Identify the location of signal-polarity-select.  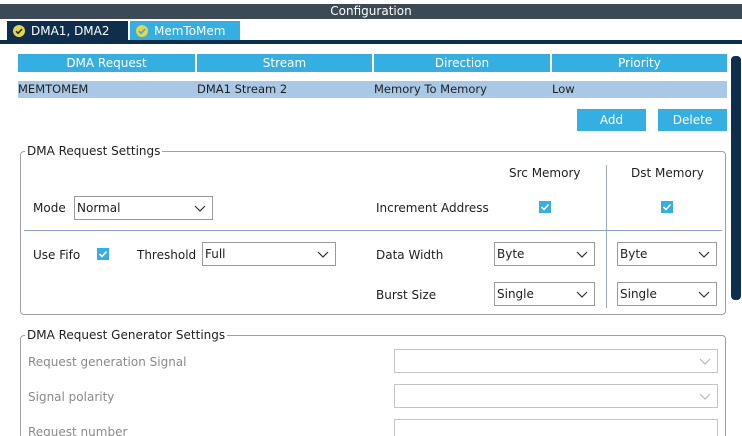
(556, 396).